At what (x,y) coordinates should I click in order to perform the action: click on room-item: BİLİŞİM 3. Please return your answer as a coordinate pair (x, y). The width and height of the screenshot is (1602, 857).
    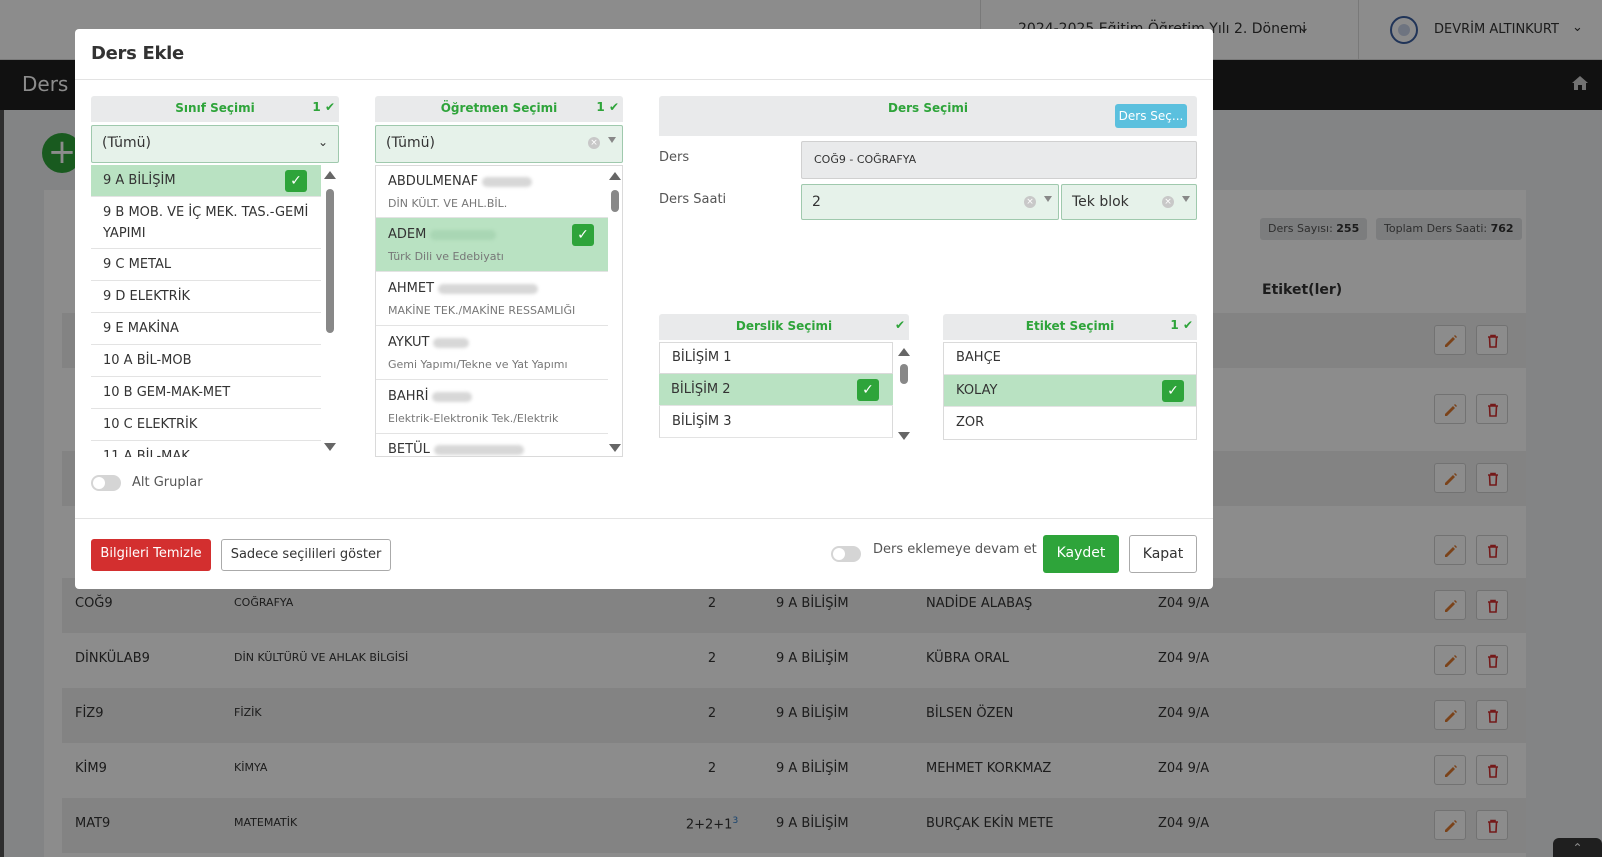
    Looking at the image, I should click on (776, 422).